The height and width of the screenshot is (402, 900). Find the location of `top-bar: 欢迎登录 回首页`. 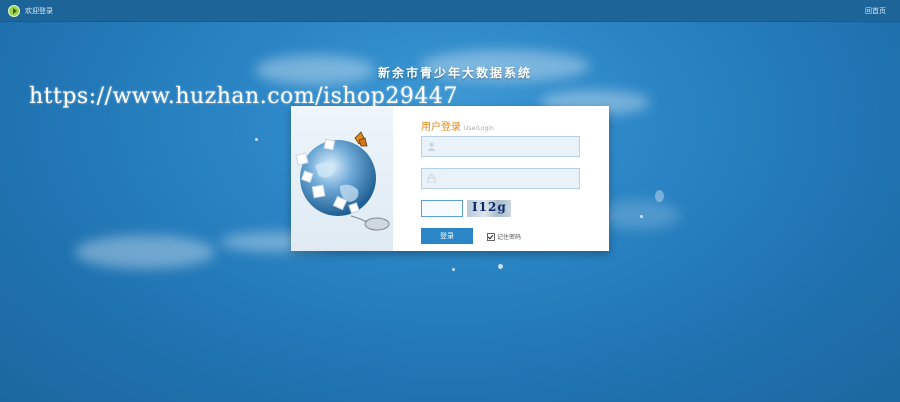

top-bar: 欢迎登录 回首页 is located at coordinates (450, 11).